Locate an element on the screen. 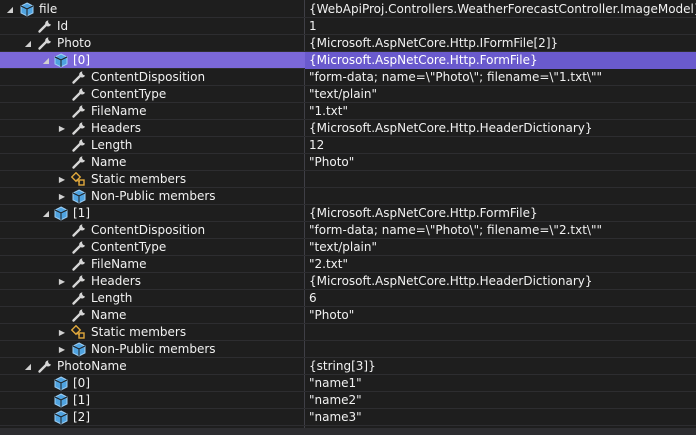  row-value: "name2" is located at coordinates (500, 400).